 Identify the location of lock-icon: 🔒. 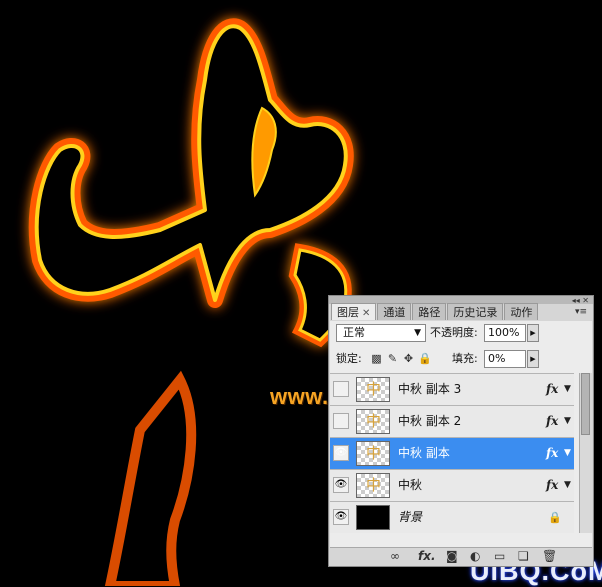
(555, 517).